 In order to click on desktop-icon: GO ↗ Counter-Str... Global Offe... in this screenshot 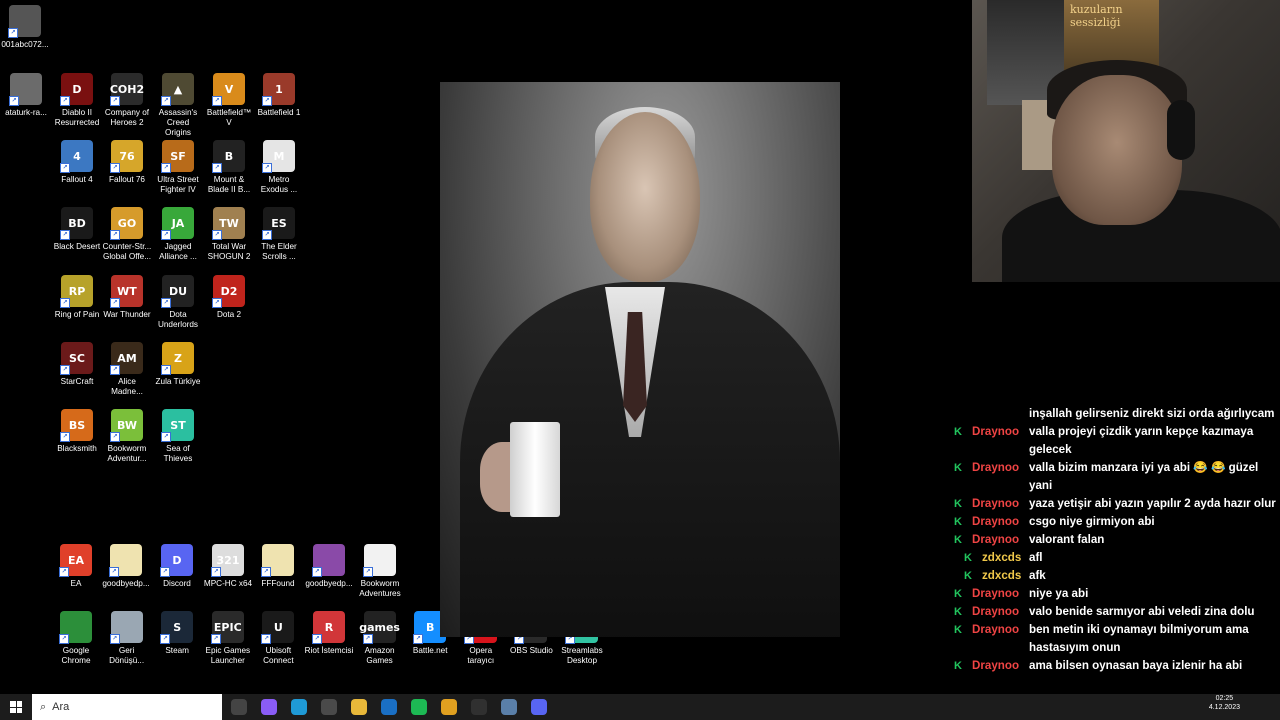, I will do `click(127, 234)`.